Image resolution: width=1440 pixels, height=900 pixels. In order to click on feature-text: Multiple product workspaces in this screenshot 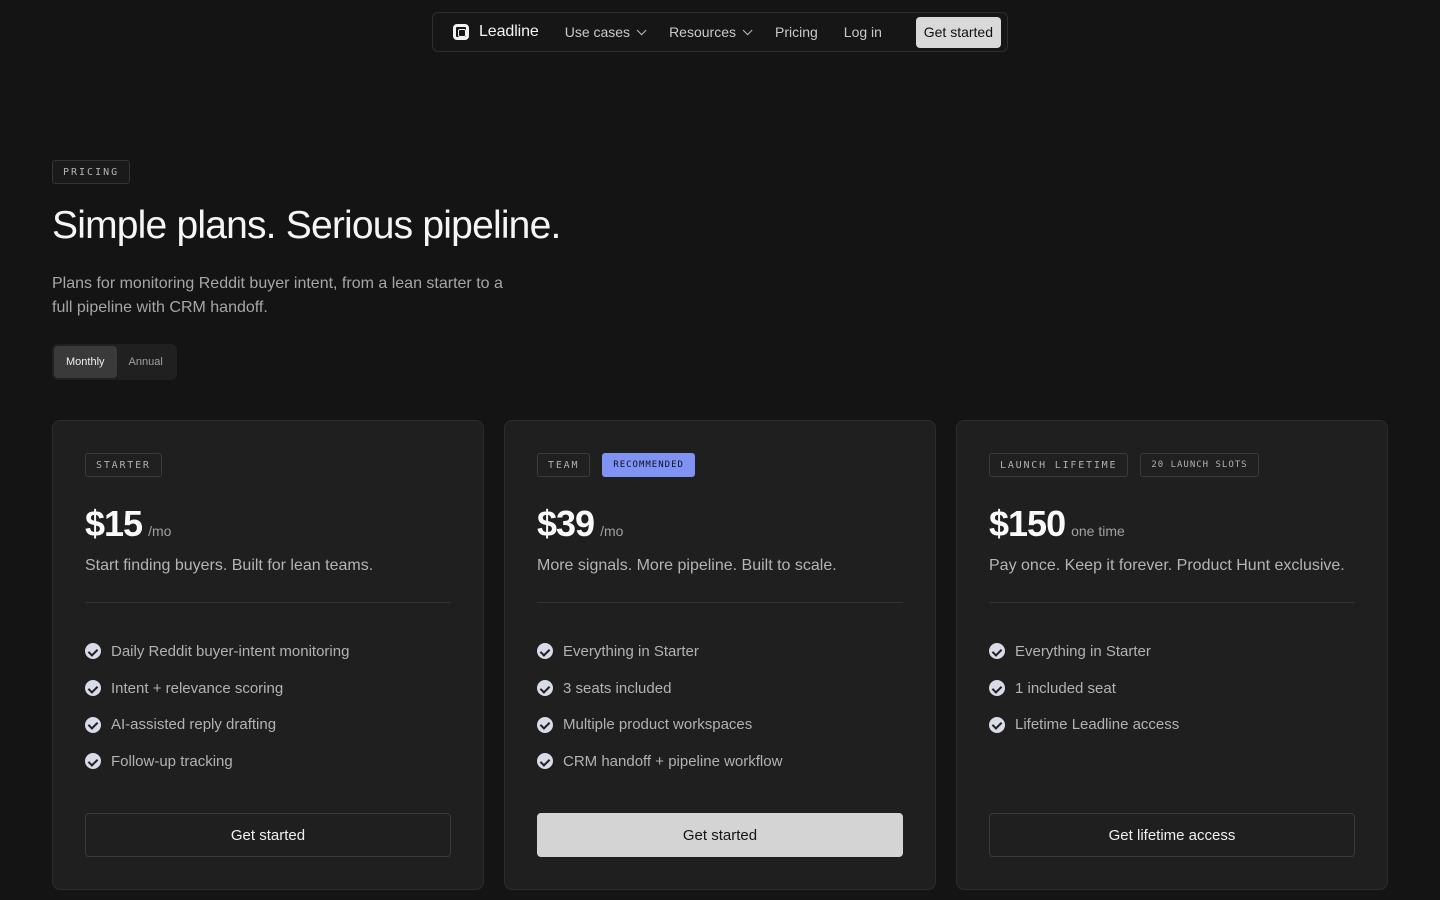, I will do `click(658, 725)`.